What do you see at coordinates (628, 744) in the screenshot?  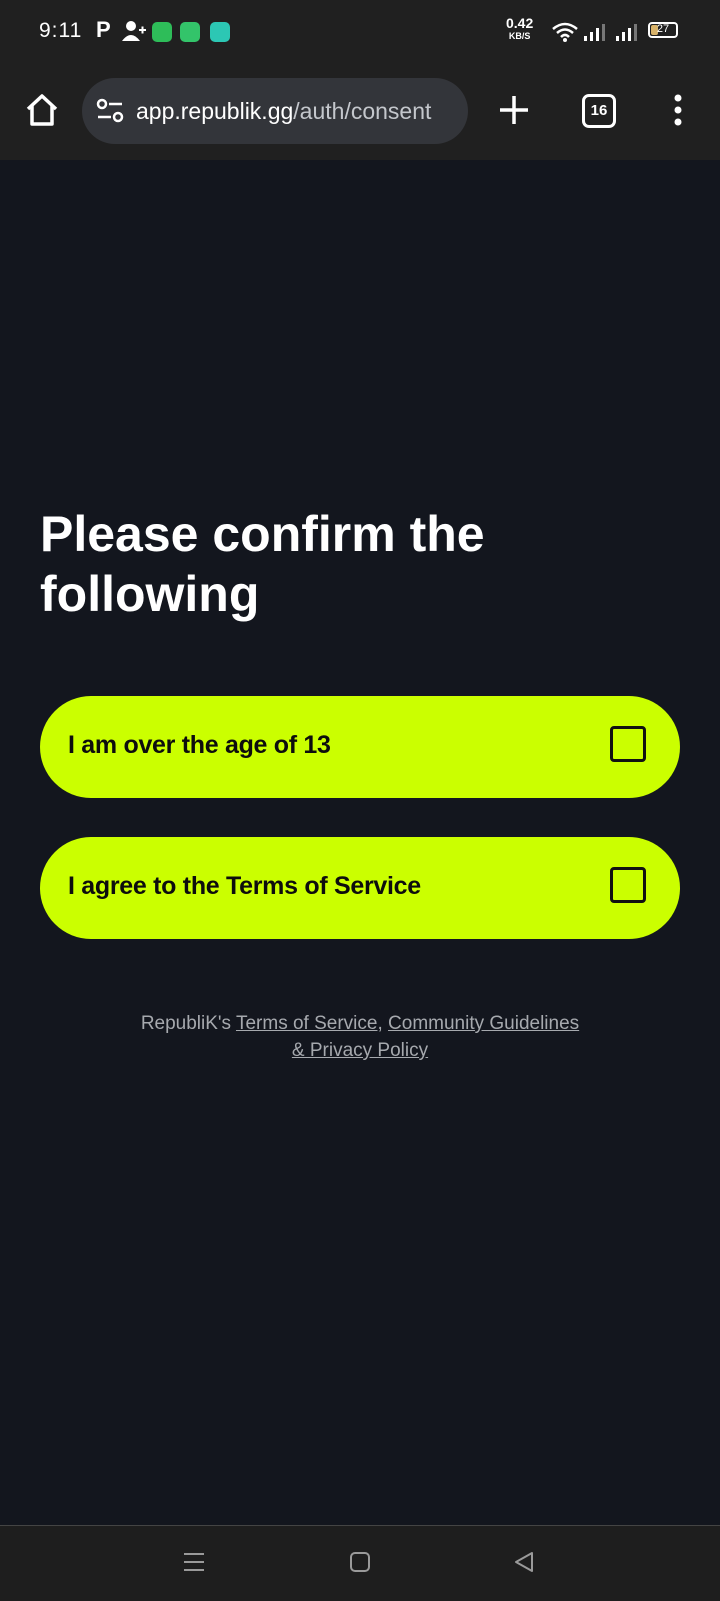 I see `age-consent-checkbox` at bounding box center [628, 744].